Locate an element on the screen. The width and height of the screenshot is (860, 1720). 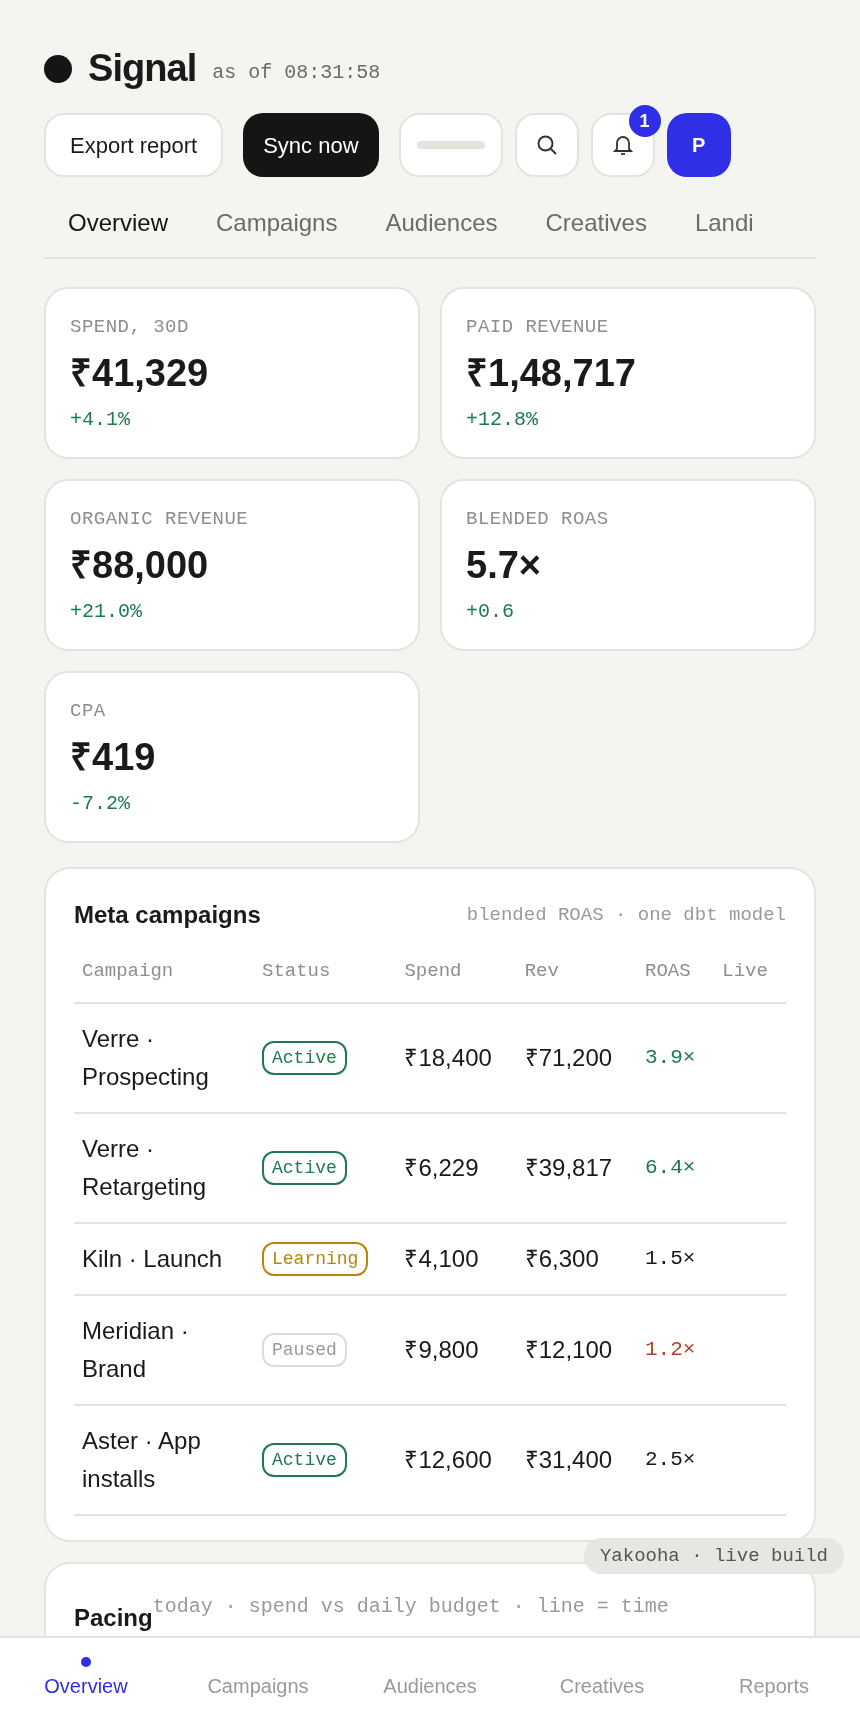
status-badge: Paused is located at coordinates (304, 1349).